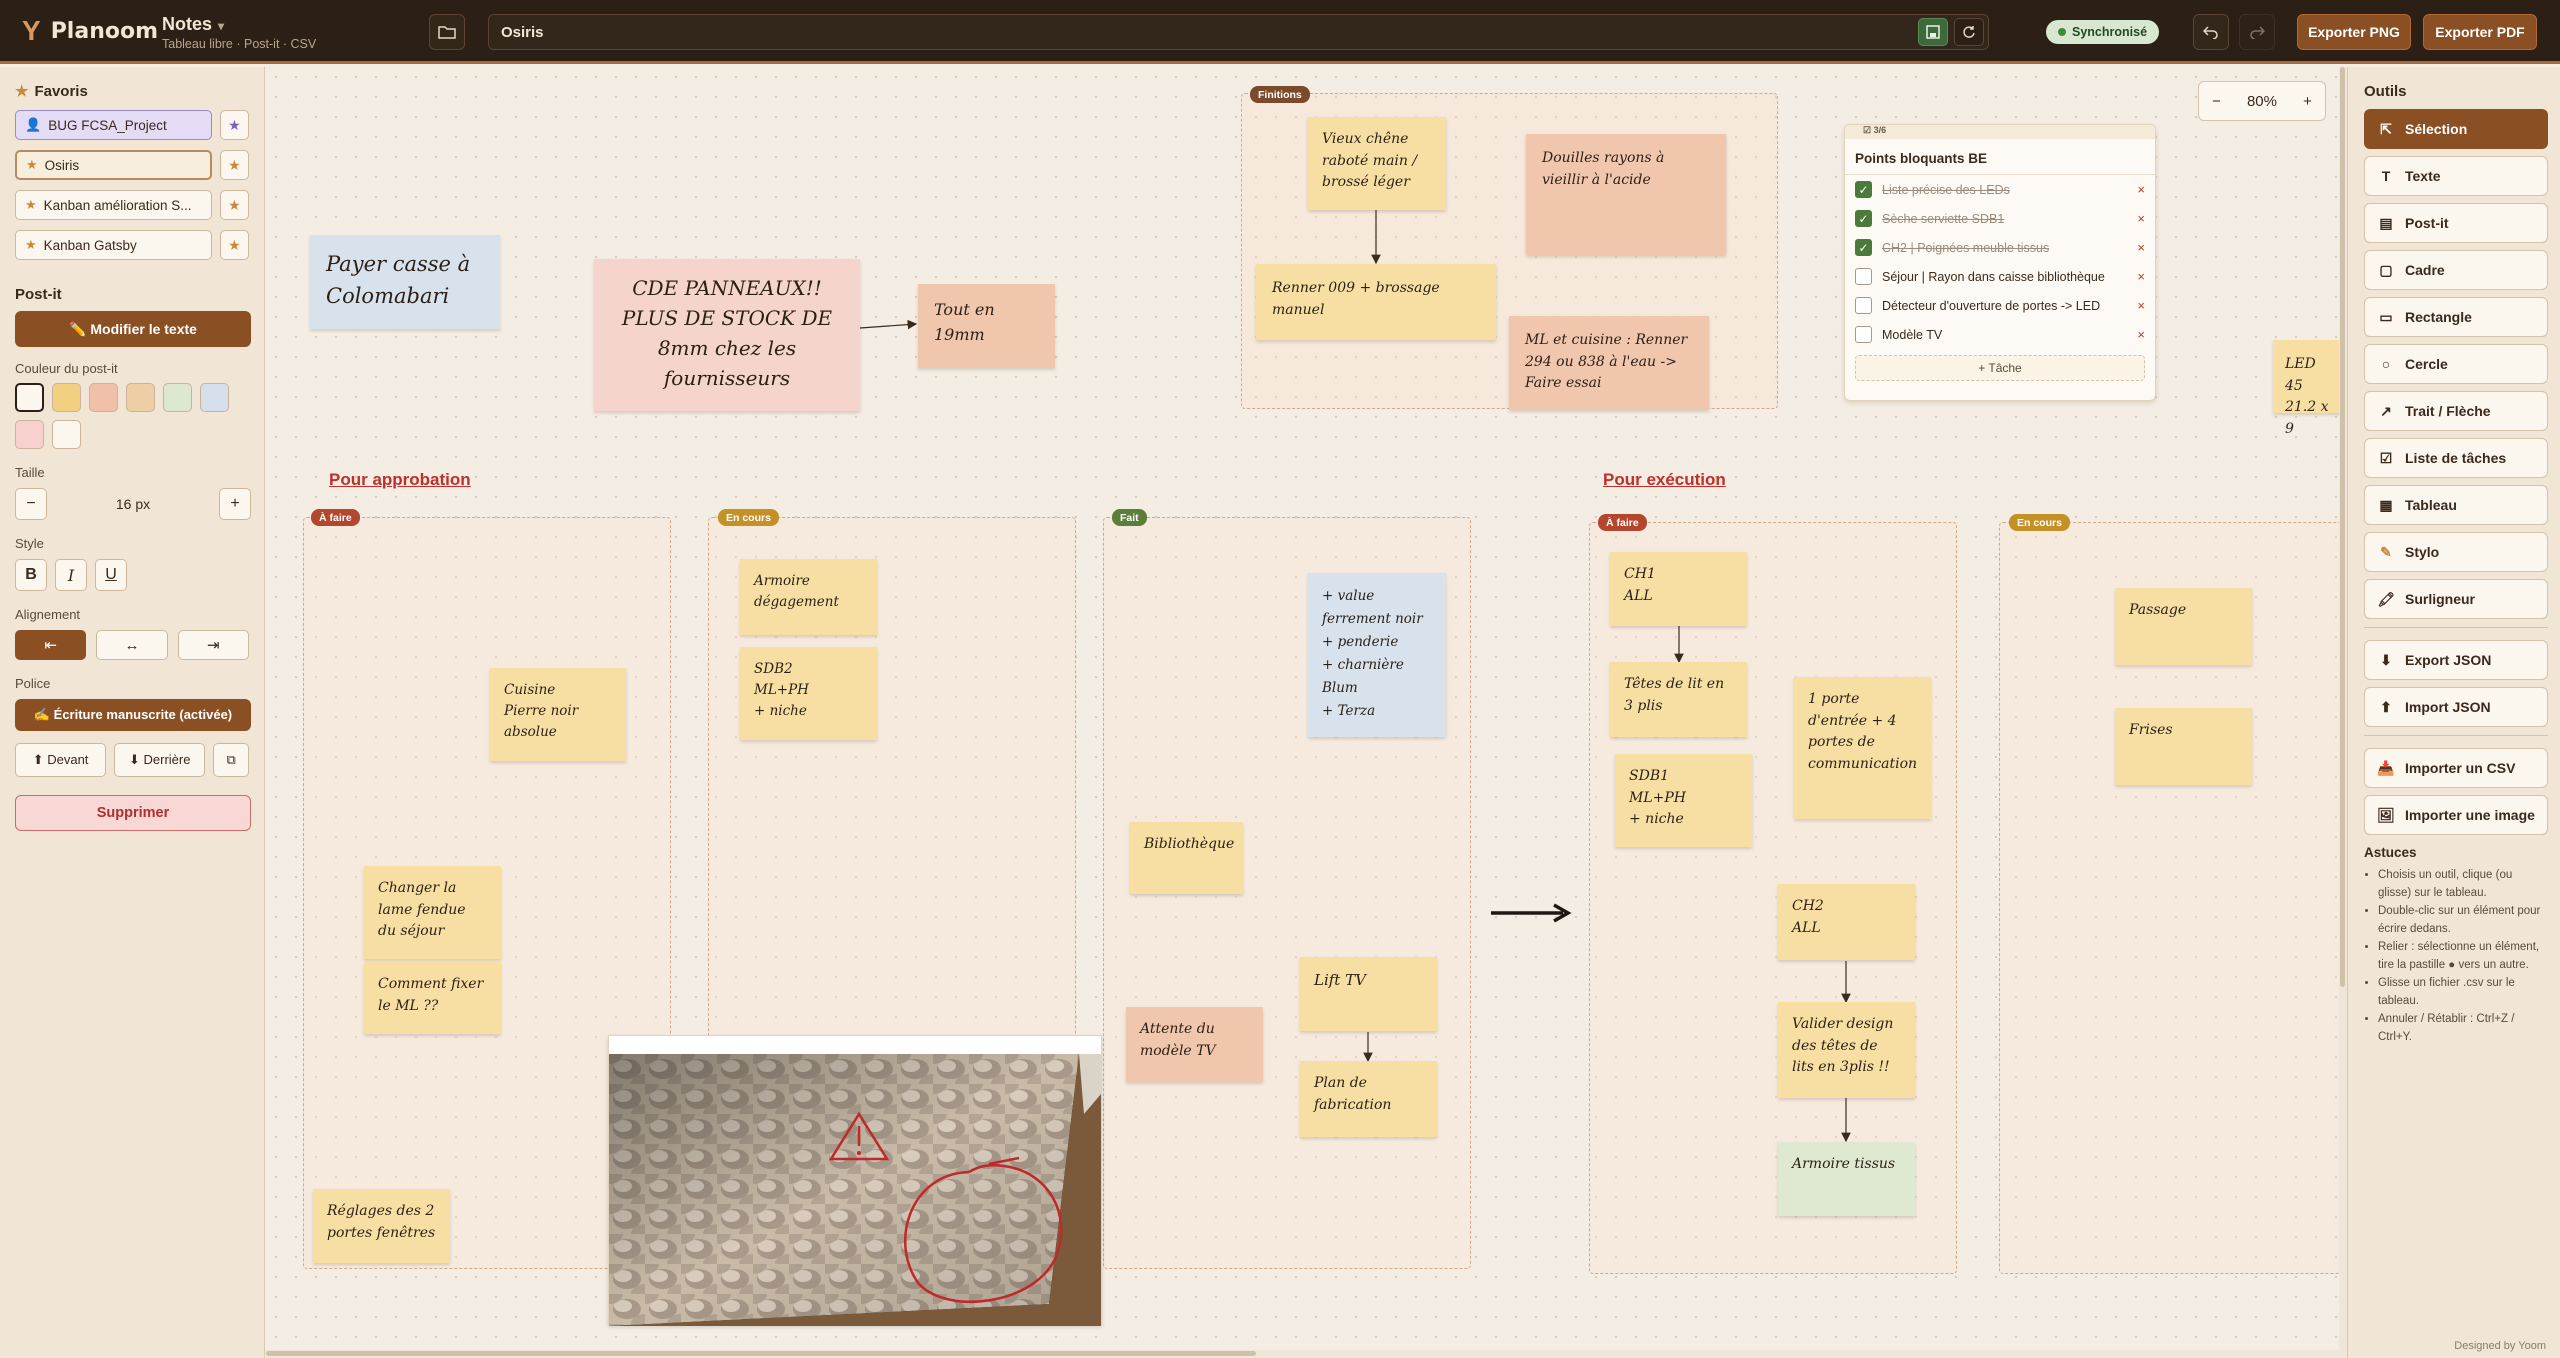 The width and height of the screenshot is (2560, 1358). I want to click on postit-bibliotheque: Bibliothèque, so click(1186, 858).